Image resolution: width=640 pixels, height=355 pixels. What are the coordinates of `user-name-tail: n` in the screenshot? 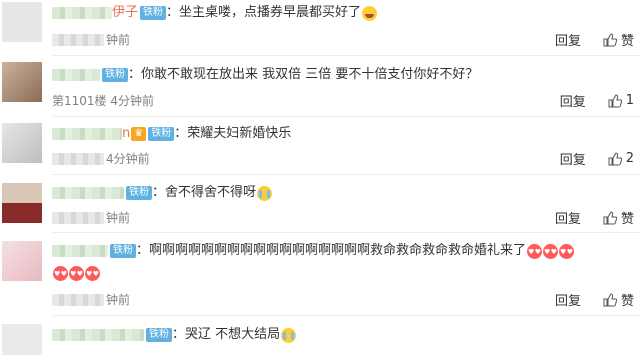 It's located at (126, 134).